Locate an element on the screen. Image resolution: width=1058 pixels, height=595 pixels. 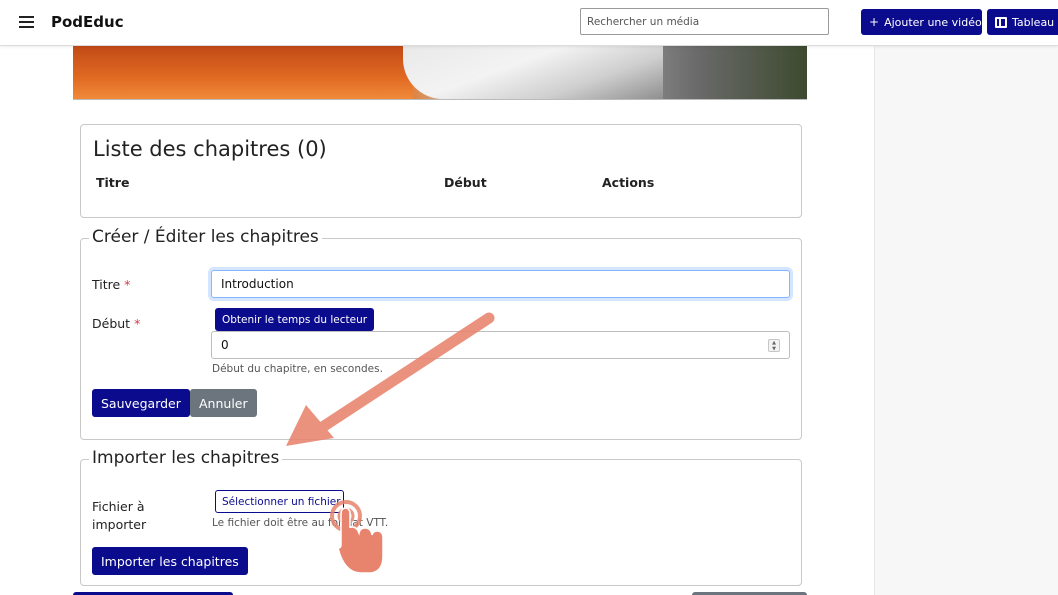
chapter-title-input is located at coordinates (500, 284).